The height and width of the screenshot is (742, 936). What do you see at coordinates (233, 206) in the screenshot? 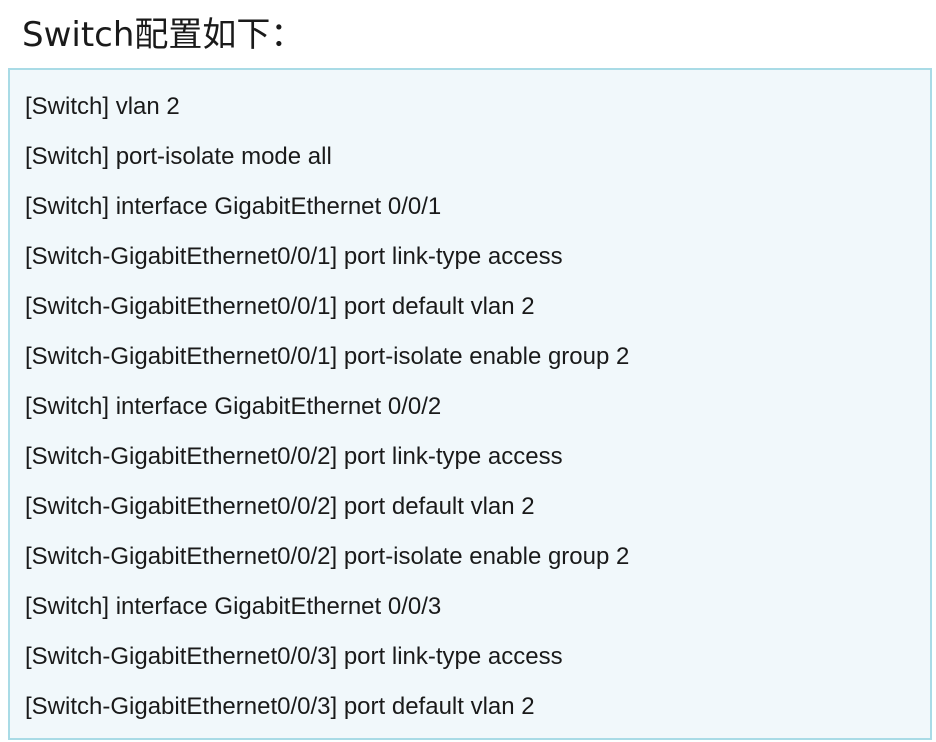
I see `code-line: [Switch] interface GigabitEthernet 0/0/1` at bounding box center [233, 206].